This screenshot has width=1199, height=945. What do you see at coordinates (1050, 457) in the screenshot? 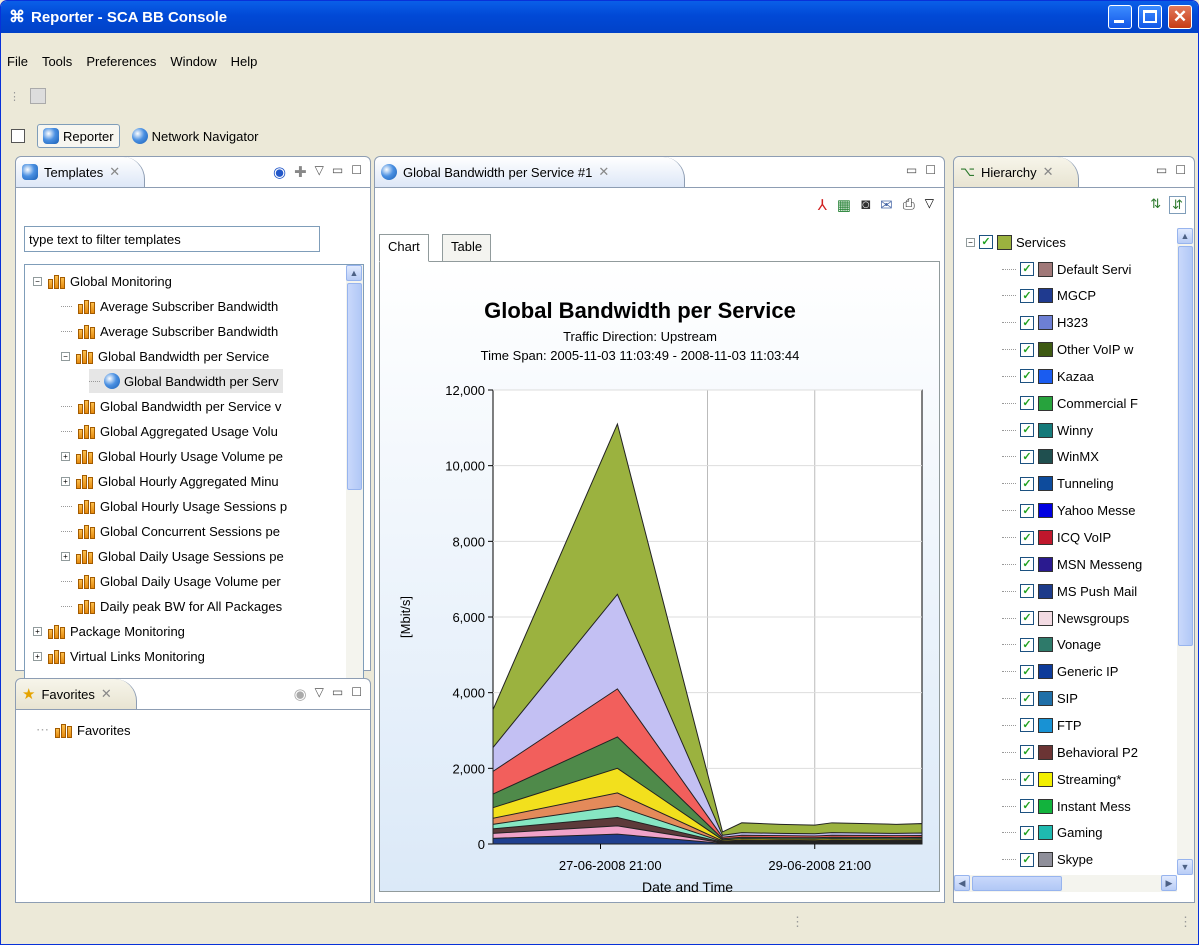
I see `hierarchy-item: ✓ WinMX` at bounding box center [1050, 457].